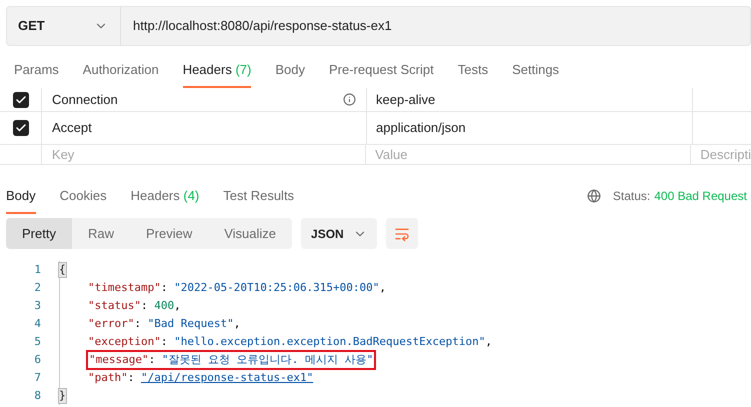  I want to click on line-number: 2, so click(37, 288).